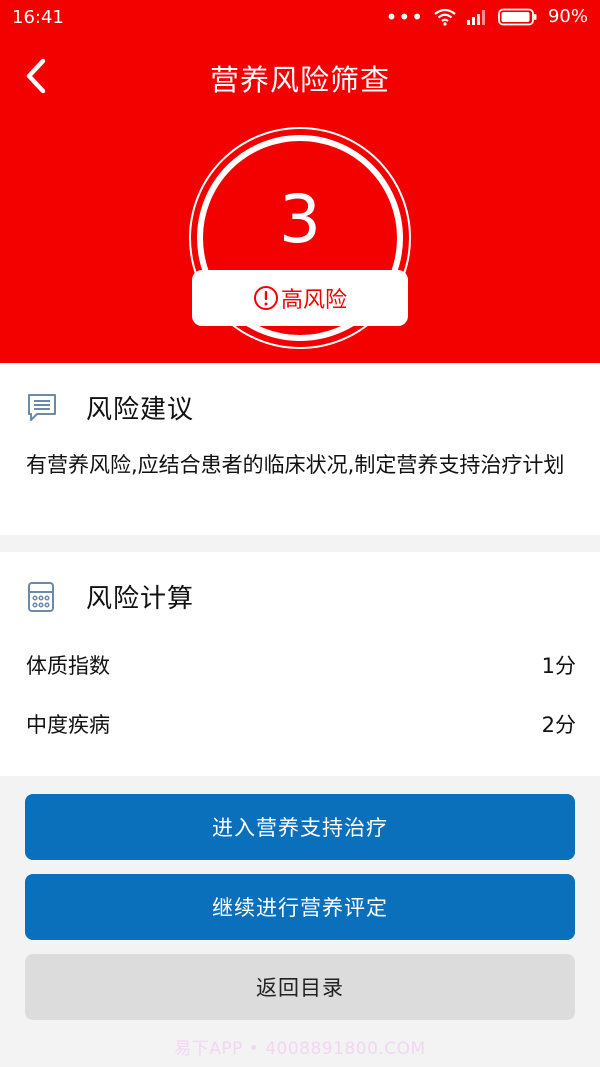 Image resolution: width=600 pixels, height=1067 pixels. Describe the element at coordinates (300, 18) in the screenshot. I see `status-bar: 16:41 ••• 90%` at that location.